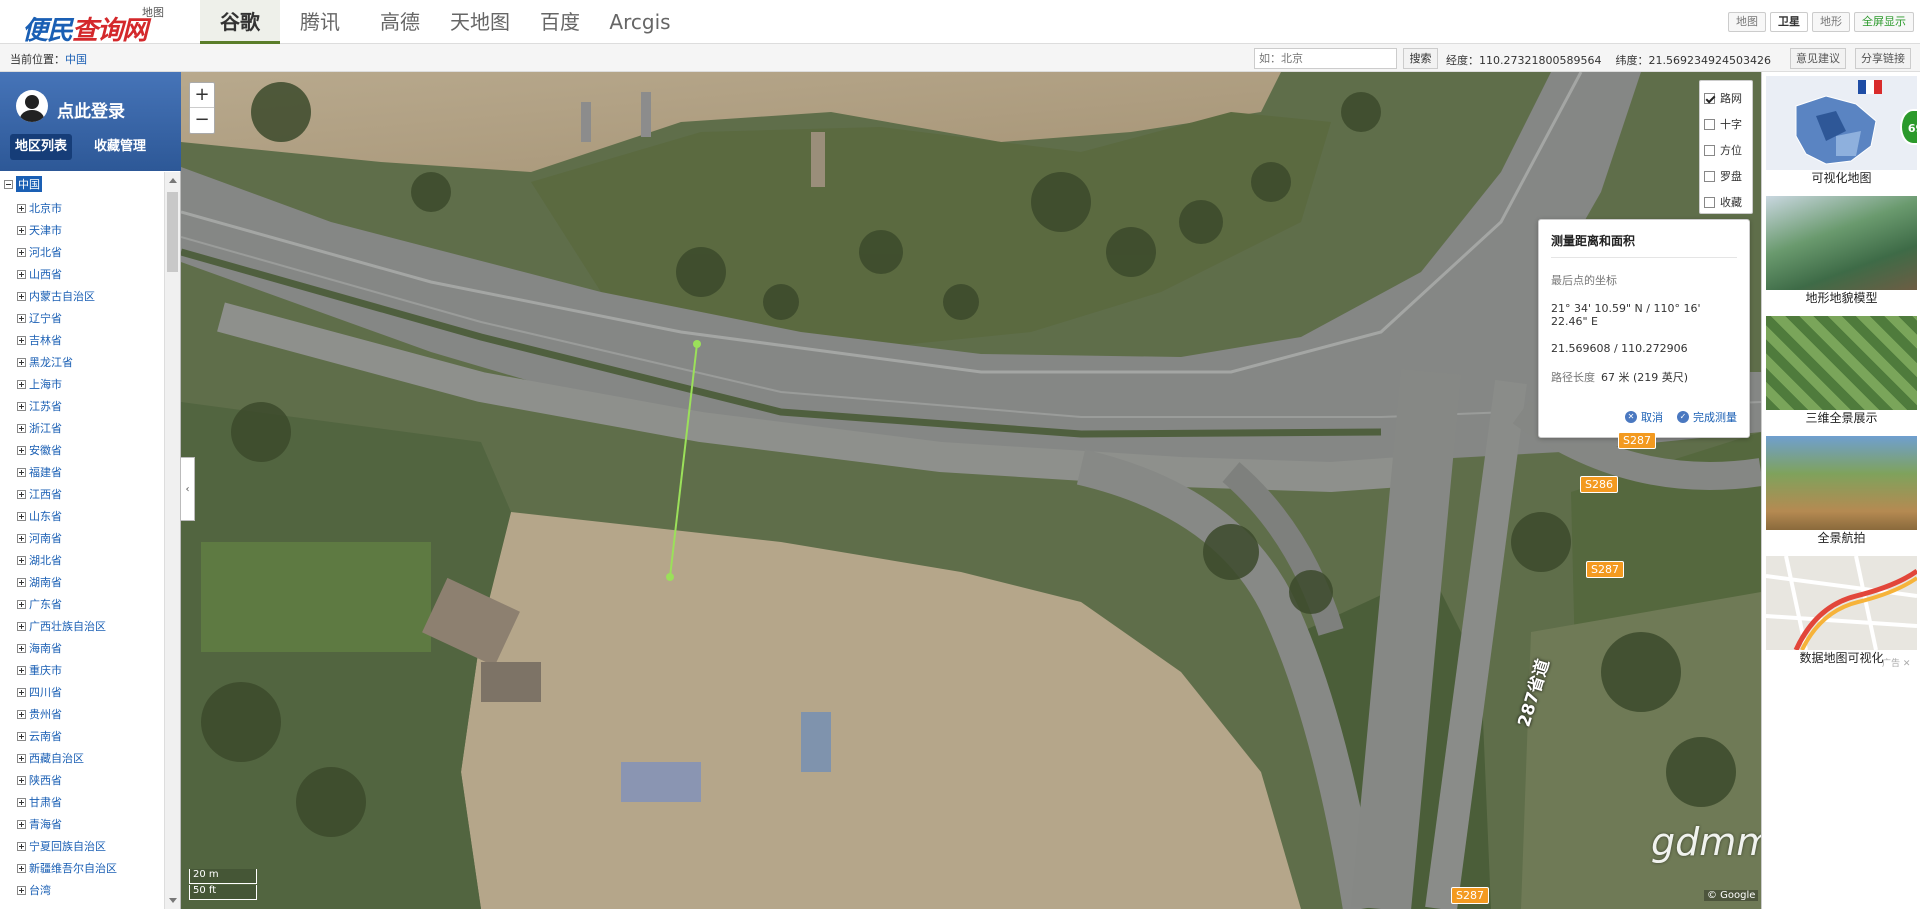  Describe the element at coordinates (1747, 22) in the screenshot. I see `map-button: 地图` at that location.